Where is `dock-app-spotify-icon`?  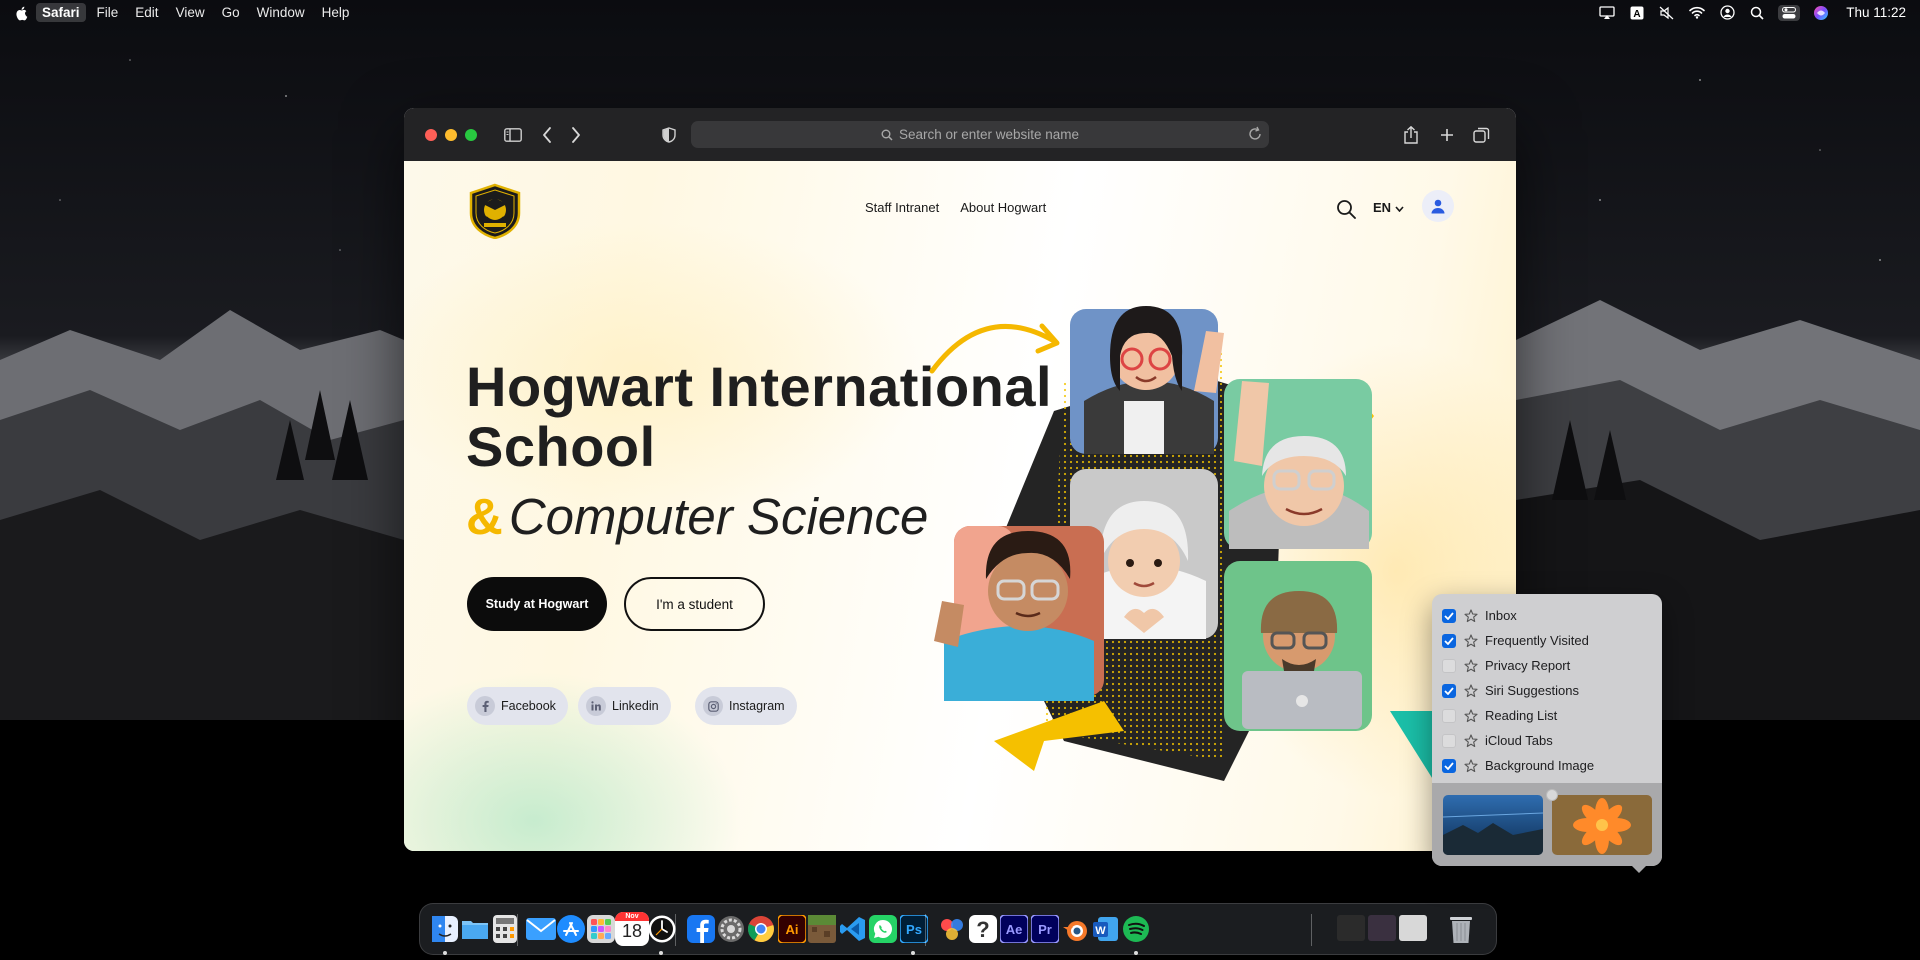
dock-app-spotify-icon is located at coordinates (1136, 929).